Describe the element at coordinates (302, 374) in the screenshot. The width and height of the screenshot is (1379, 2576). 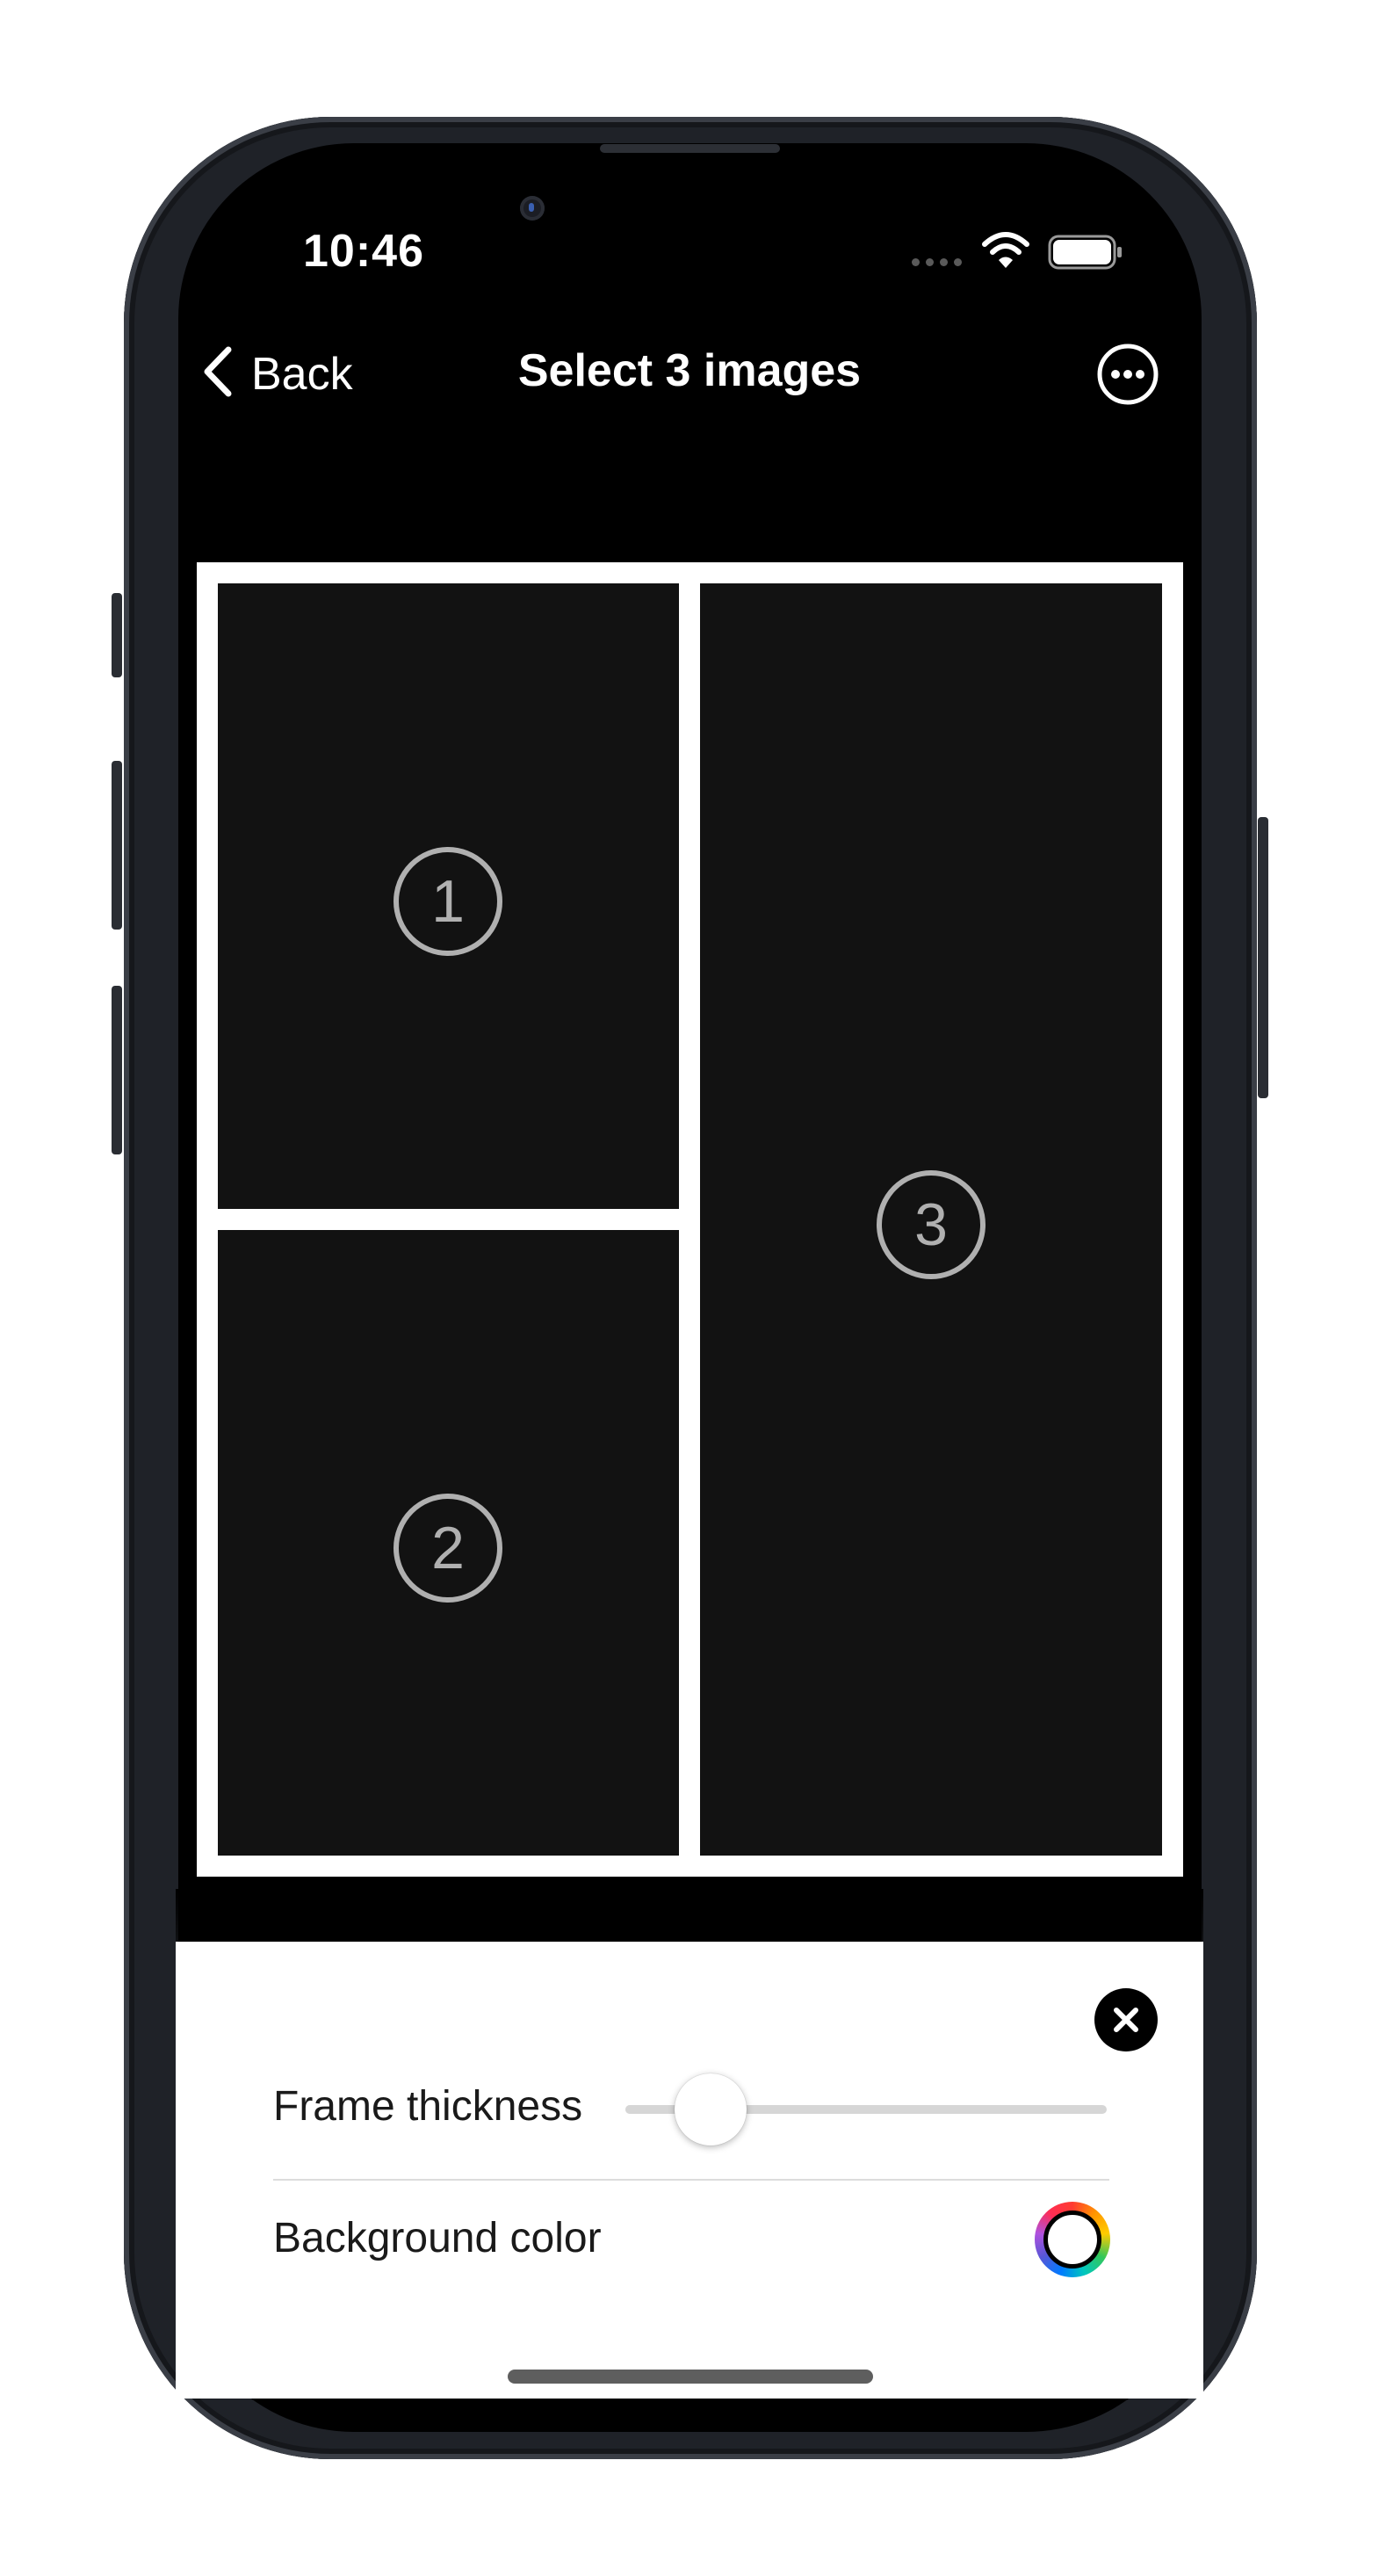
I see `back-label: Back` at that location.